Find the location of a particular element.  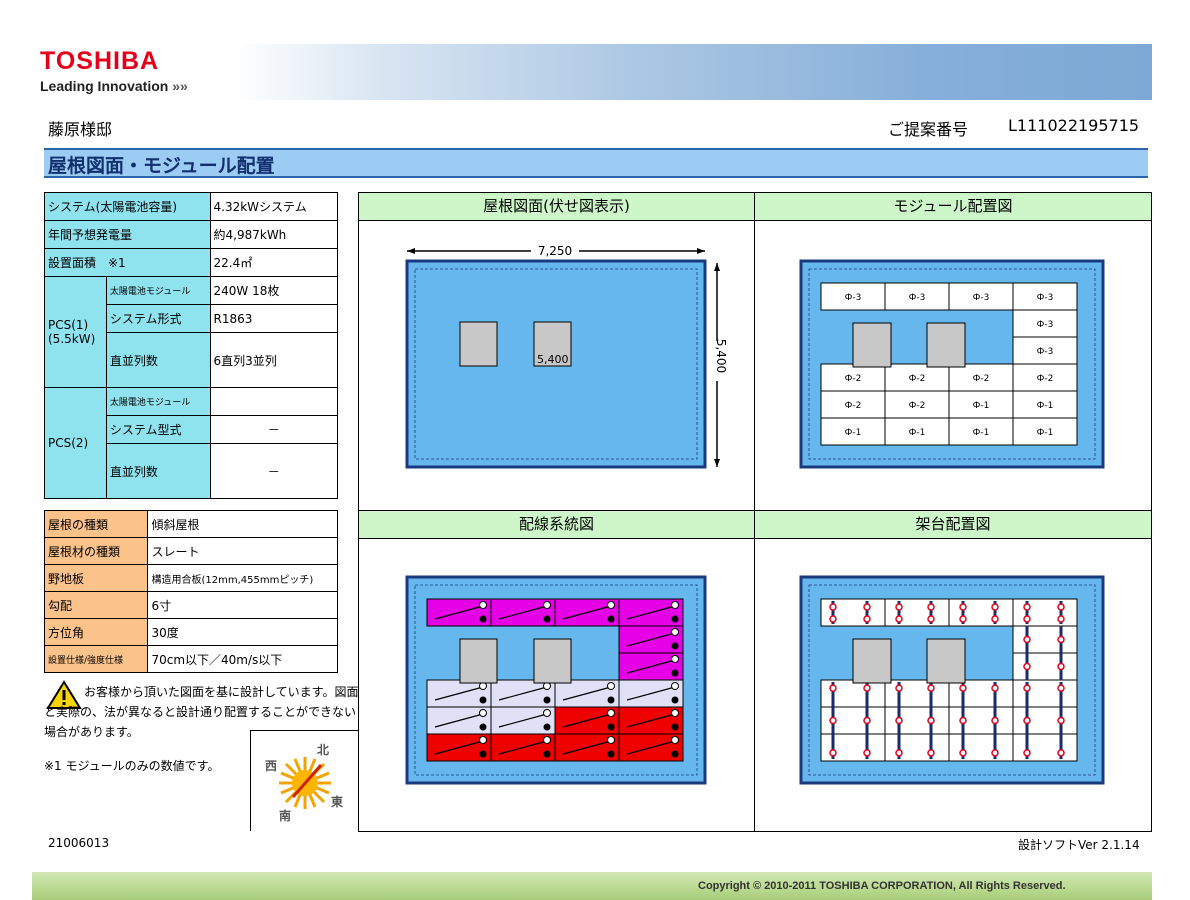

compass-rose: 北 西 東 南 is located at coordinates (304, 780).